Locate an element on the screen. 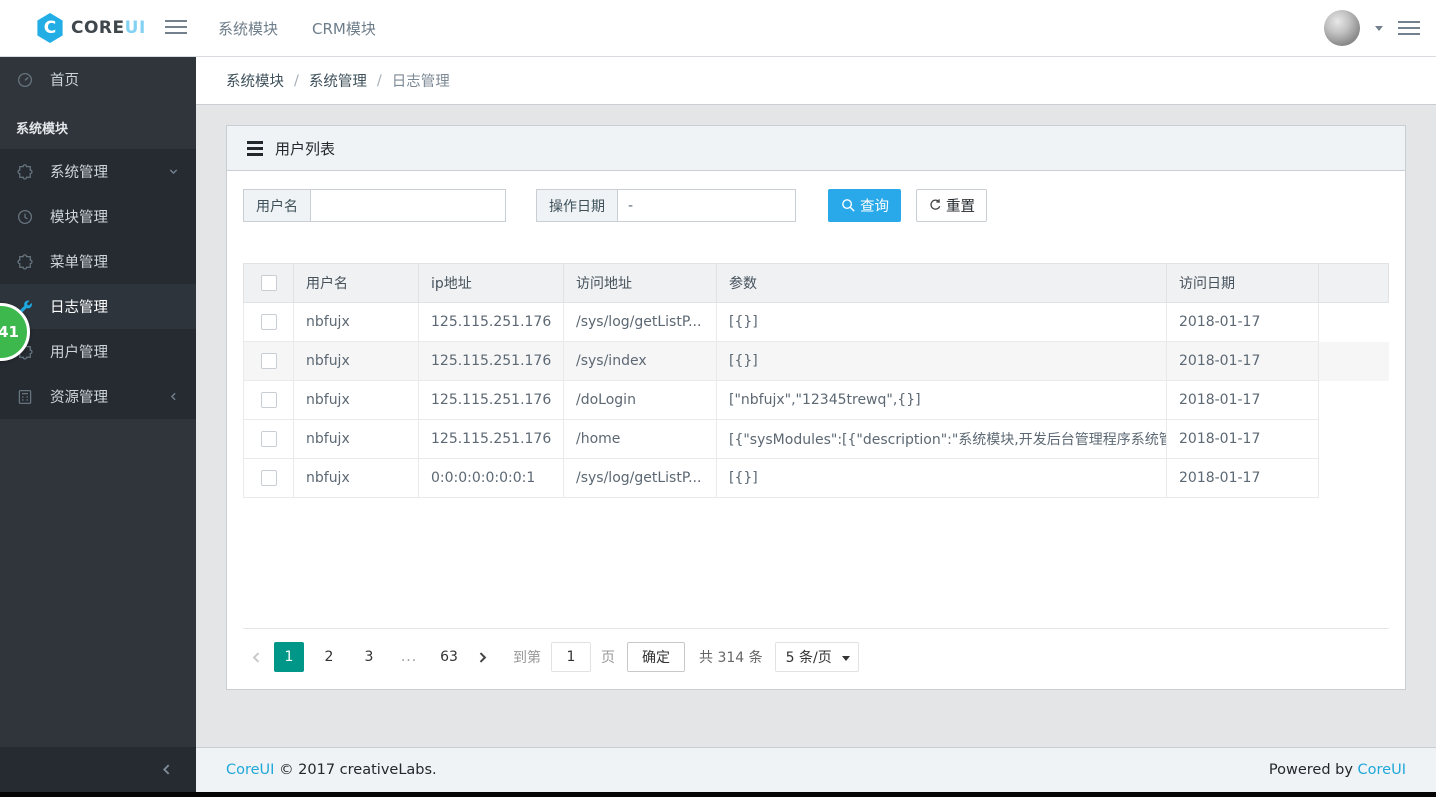  sidebar-item-resource-management: 资源管理 is located at coordinates (98, 396).